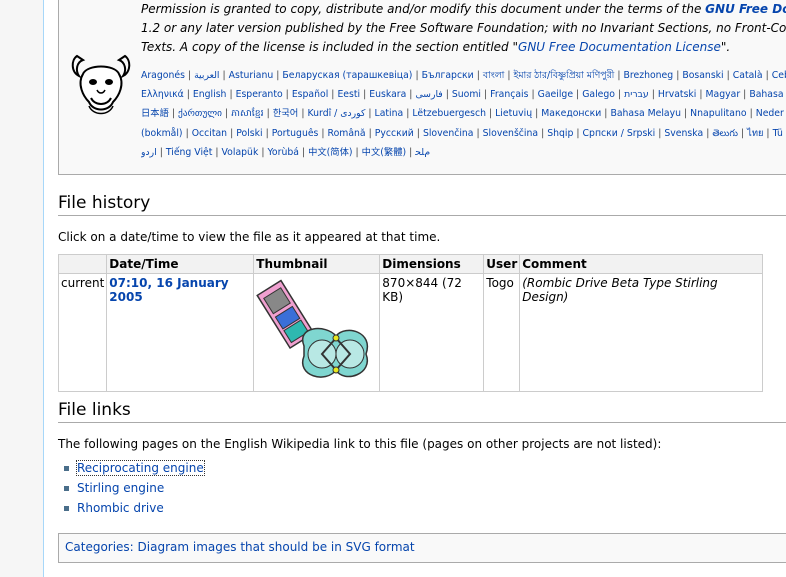 This screenshot has height=577, width=786. Describe the element at coordinates (755, 133) in the screenshot. I see `language-link: ไทย` at that location.